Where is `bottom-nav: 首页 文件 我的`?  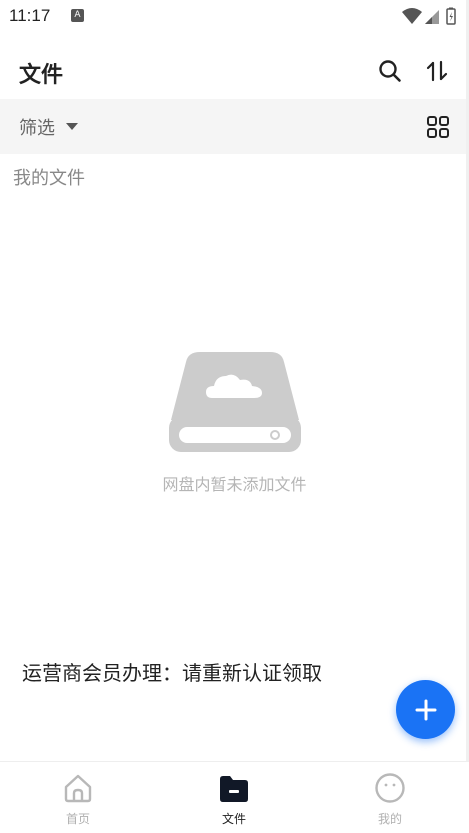
bottom-nav: 首页 文件 我的 is located at coordinates (234, 797).